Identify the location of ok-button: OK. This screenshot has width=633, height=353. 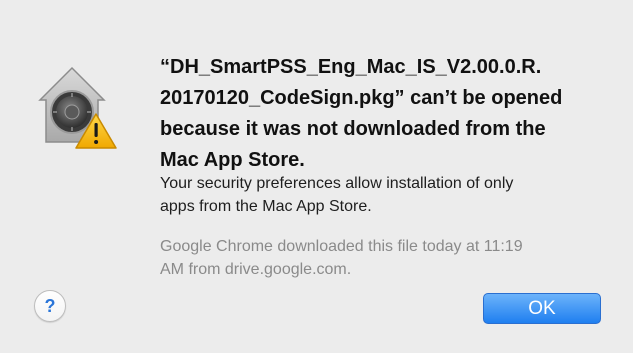
(542, 308).